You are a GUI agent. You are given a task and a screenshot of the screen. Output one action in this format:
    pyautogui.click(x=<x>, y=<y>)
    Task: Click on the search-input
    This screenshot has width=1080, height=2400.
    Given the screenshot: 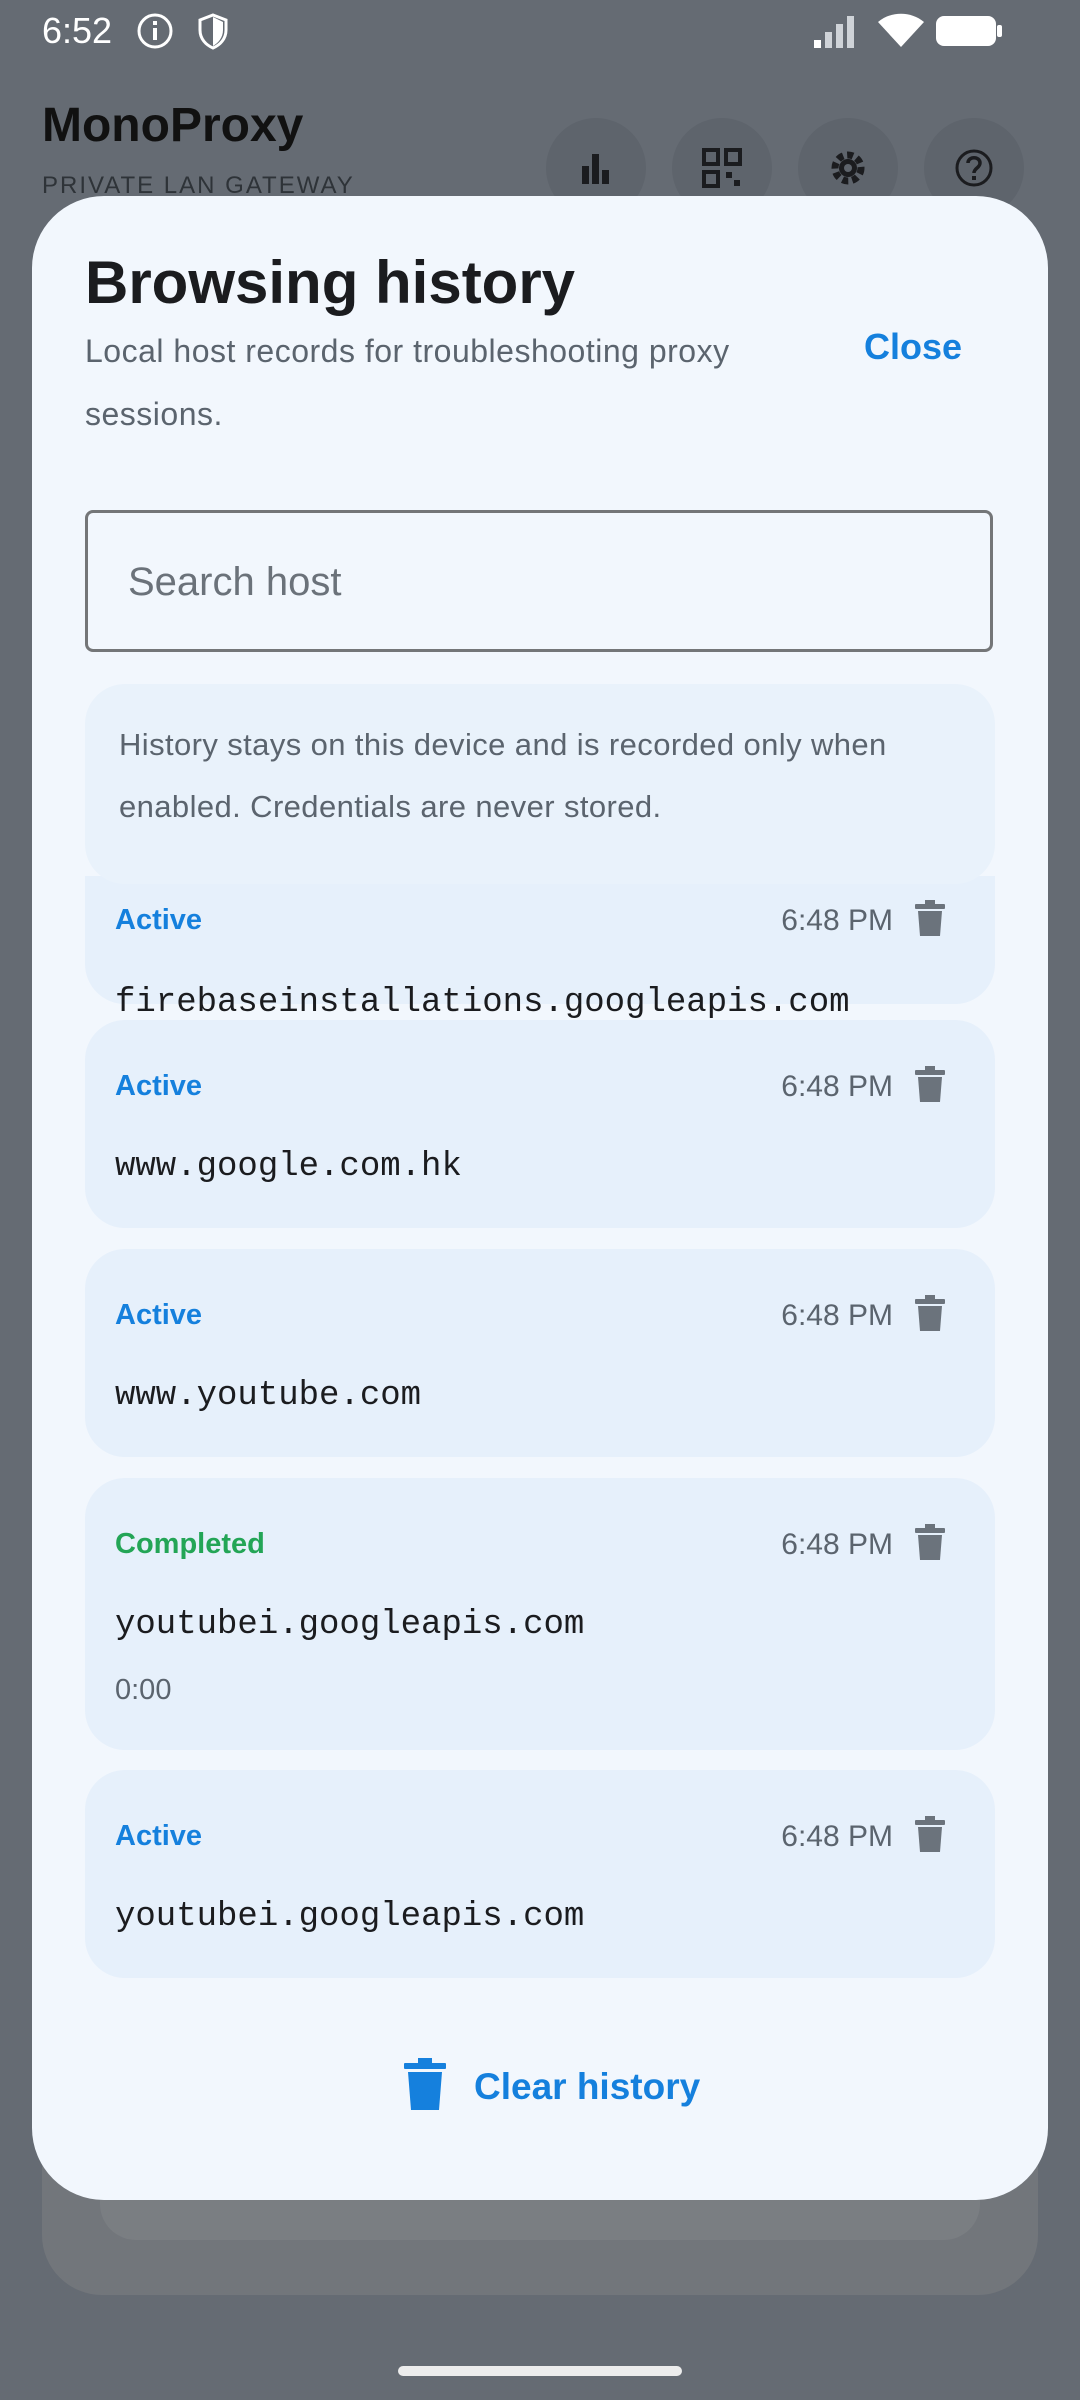 What is the action you would take?
    pyautogui.click(x=538, y=582)
    